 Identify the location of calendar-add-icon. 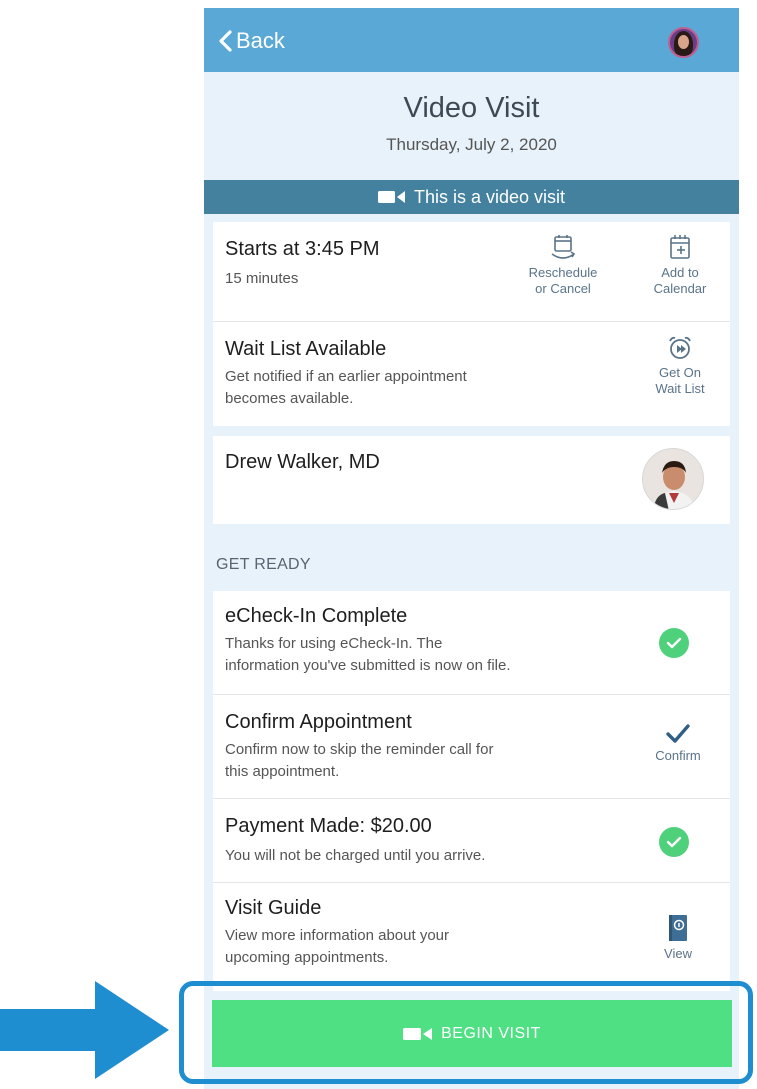
(680, 247).